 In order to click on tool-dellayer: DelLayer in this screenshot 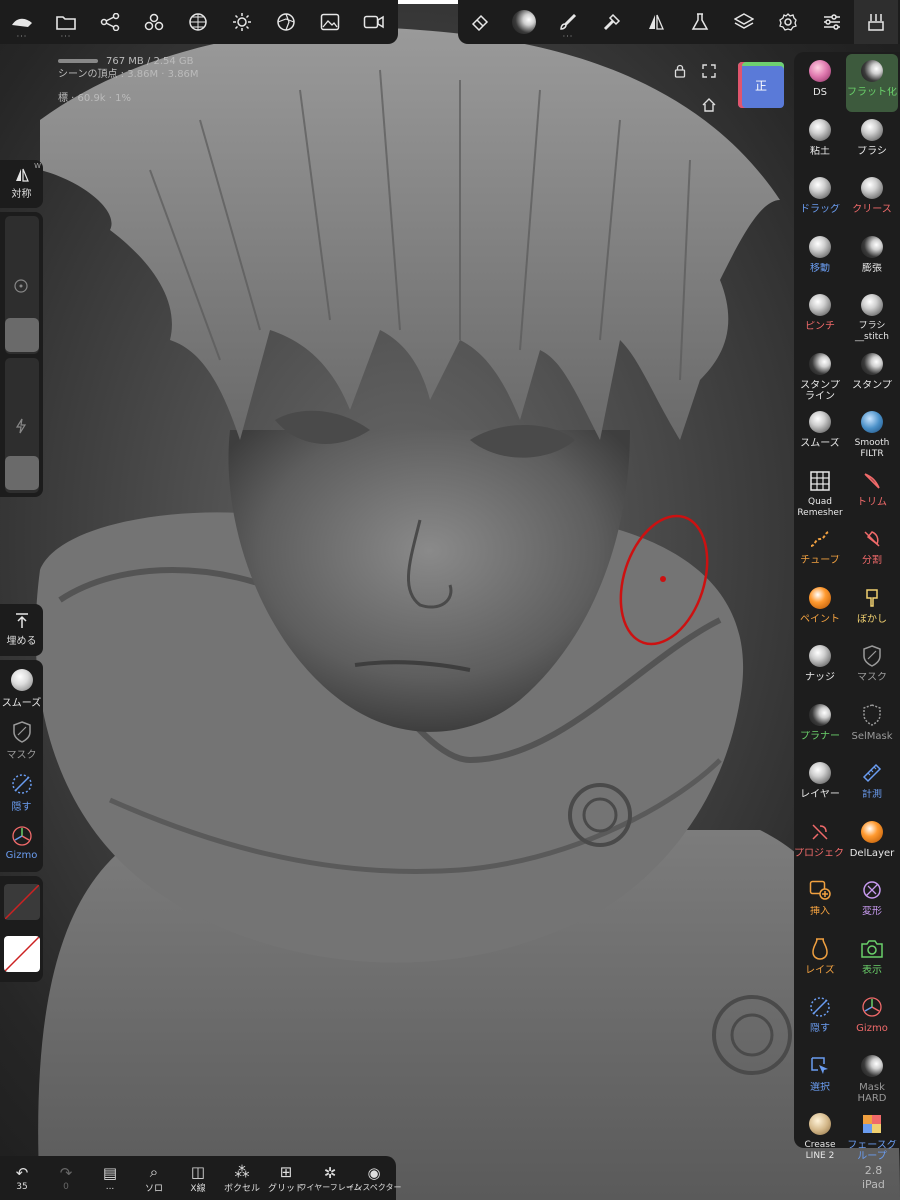, I will do `click(872, 844)`.